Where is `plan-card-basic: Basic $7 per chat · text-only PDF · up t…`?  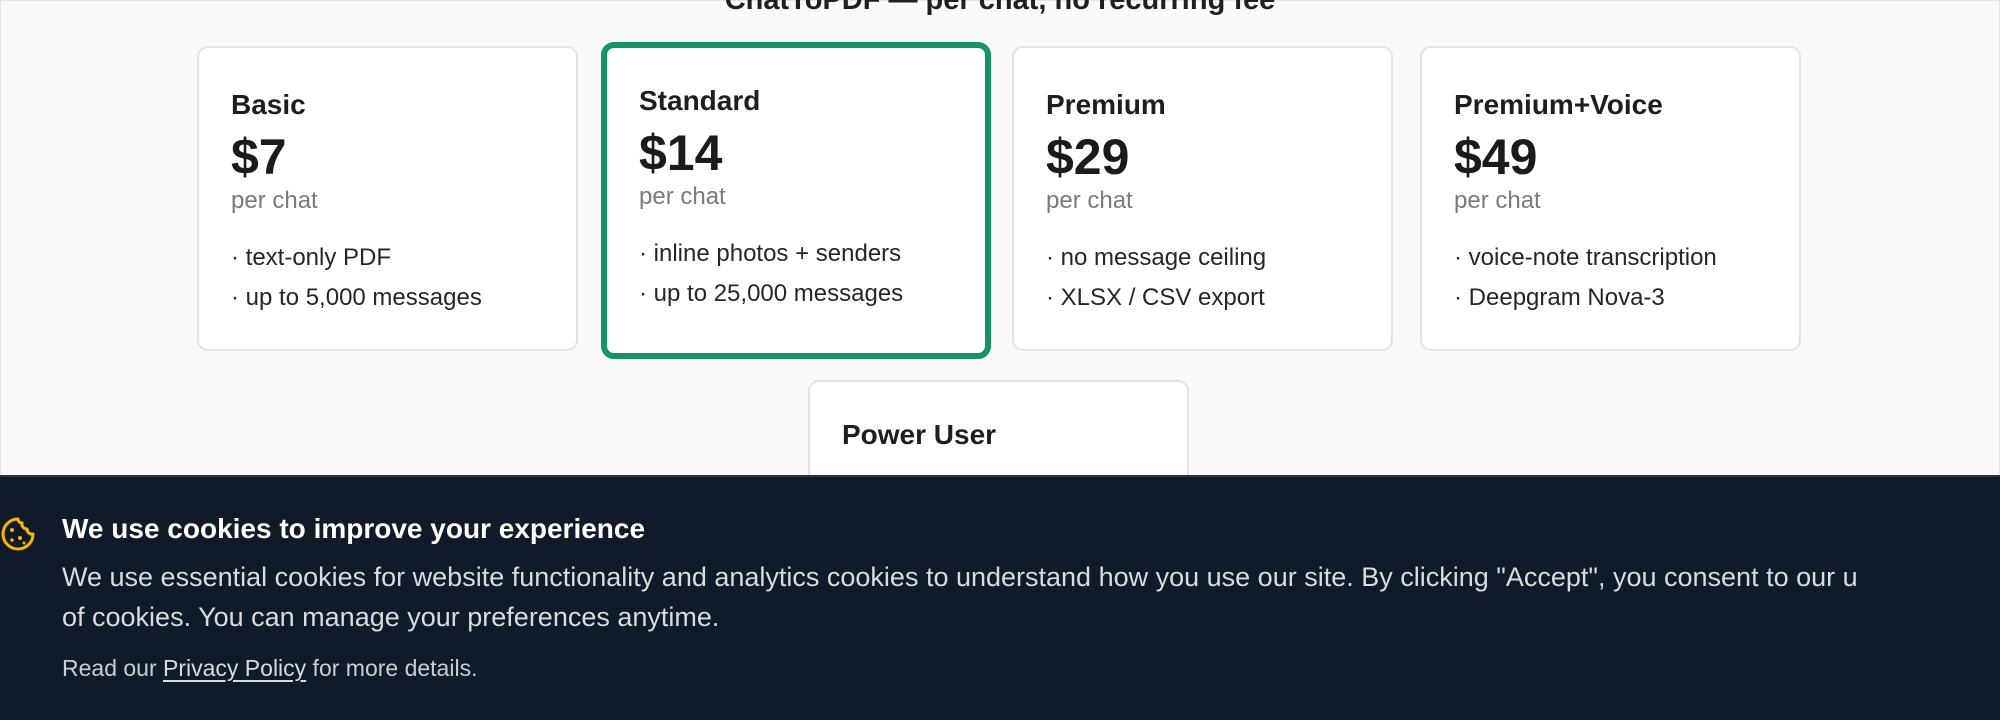
plan-card-basic: Basic $7 per chat · text-only PDF · up t… is located at coordinates (387, 198).